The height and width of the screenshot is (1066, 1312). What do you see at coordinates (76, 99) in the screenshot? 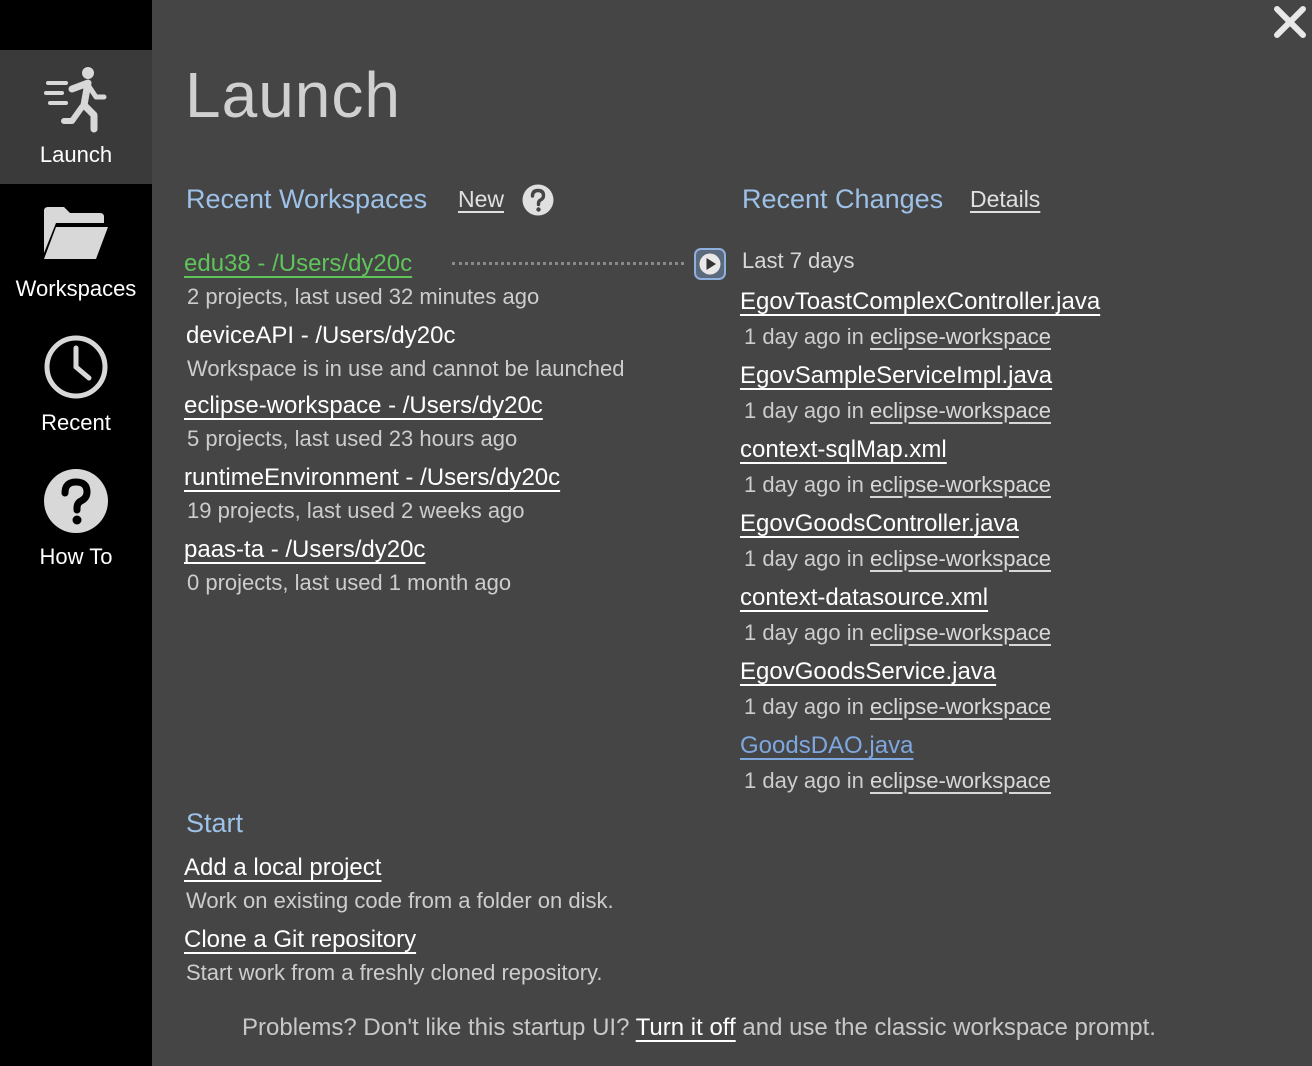
I see `running-person-icon` at bounding box center [76, 99].